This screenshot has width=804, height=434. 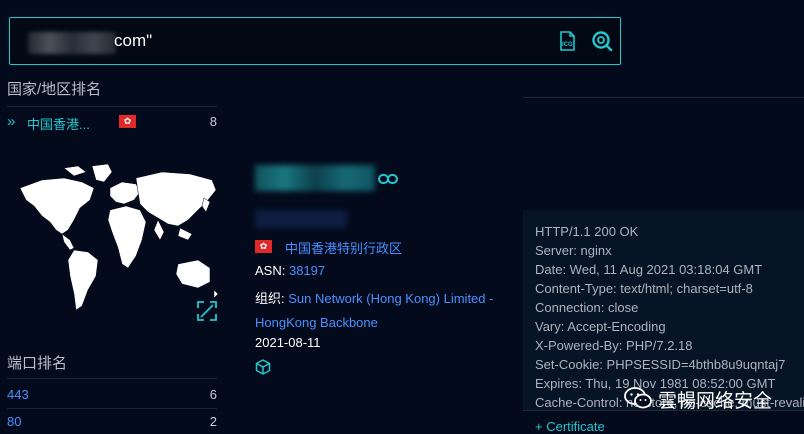 What do you see at coordinates (638, 398) in the screenshot?
I see `wechat-icon` at bounding box center [638, 398].